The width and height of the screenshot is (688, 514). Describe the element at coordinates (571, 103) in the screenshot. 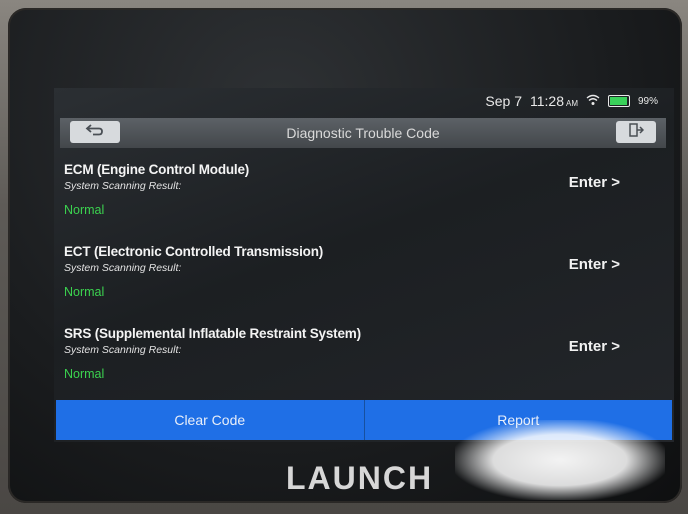

I see `am-pm-label: AM` at that location.